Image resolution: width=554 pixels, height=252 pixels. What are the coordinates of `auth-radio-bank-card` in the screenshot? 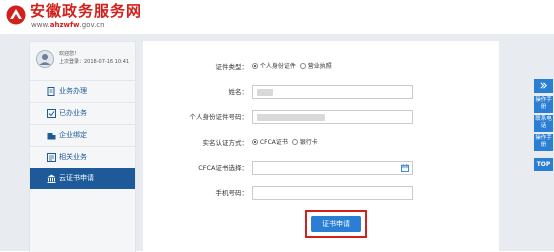 It's located at (294, 141).